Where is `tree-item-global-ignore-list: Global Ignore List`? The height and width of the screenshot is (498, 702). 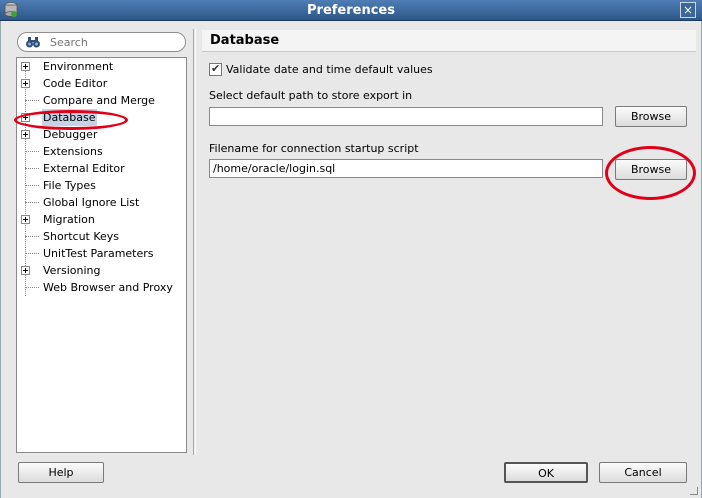
tree-item-global-ignore-list: Global Ignore List is located at coordinates (101, 202).